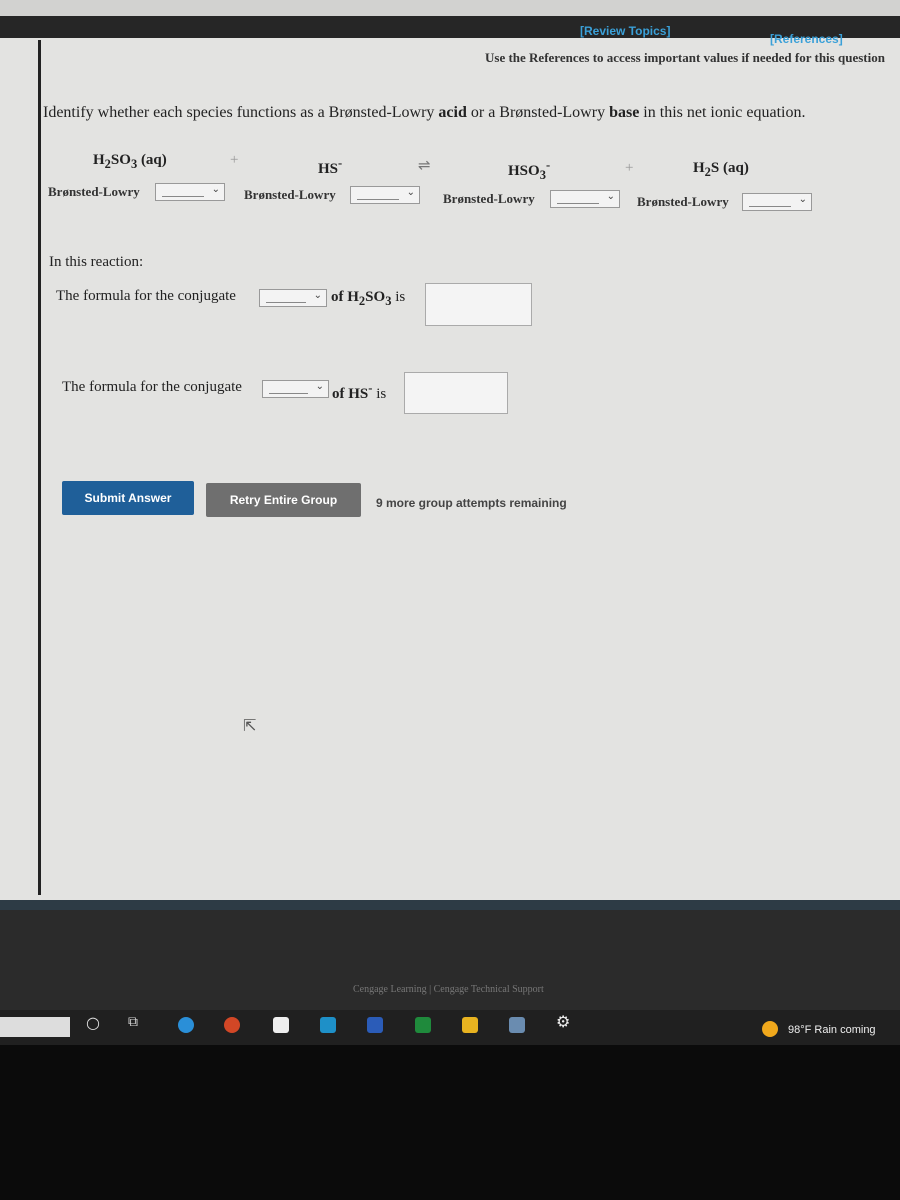  Describe the element at coordinates (130, 161) in the screenshot. I see `species-h2so3: H2SO3 (aq)` at that location.